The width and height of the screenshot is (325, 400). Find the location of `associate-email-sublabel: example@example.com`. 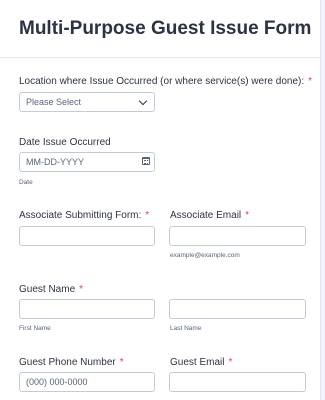

associate-email-sublabel: example@example.com is located at coordinates (205, 255).